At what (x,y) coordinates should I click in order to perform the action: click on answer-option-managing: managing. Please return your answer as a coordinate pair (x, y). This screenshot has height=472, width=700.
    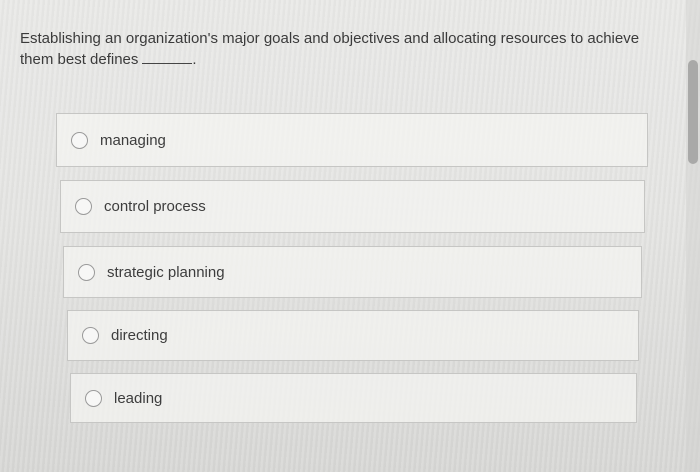
    Looking at the image, I should click on (352, 140).